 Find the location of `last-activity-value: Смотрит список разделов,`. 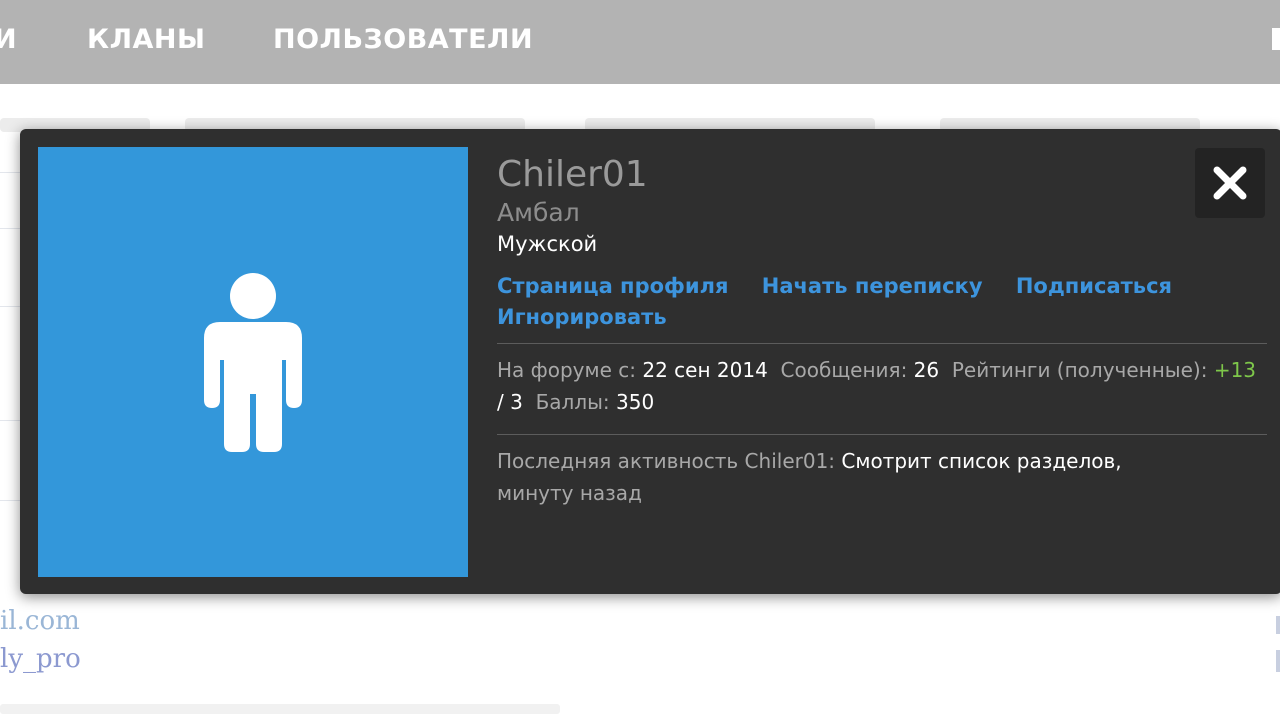

last-activity-value: Смотрит список разделов, is located at coordinates (981, 461).